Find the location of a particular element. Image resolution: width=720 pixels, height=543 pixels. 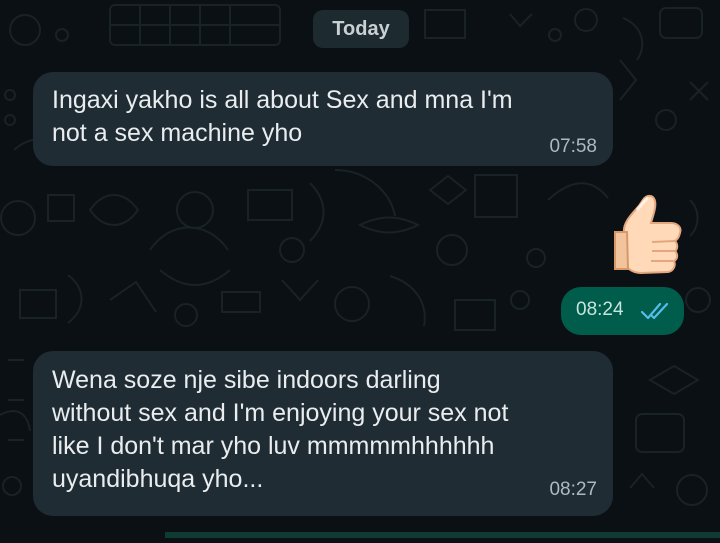

date-separator: Today is located at coordinates (361, 29).